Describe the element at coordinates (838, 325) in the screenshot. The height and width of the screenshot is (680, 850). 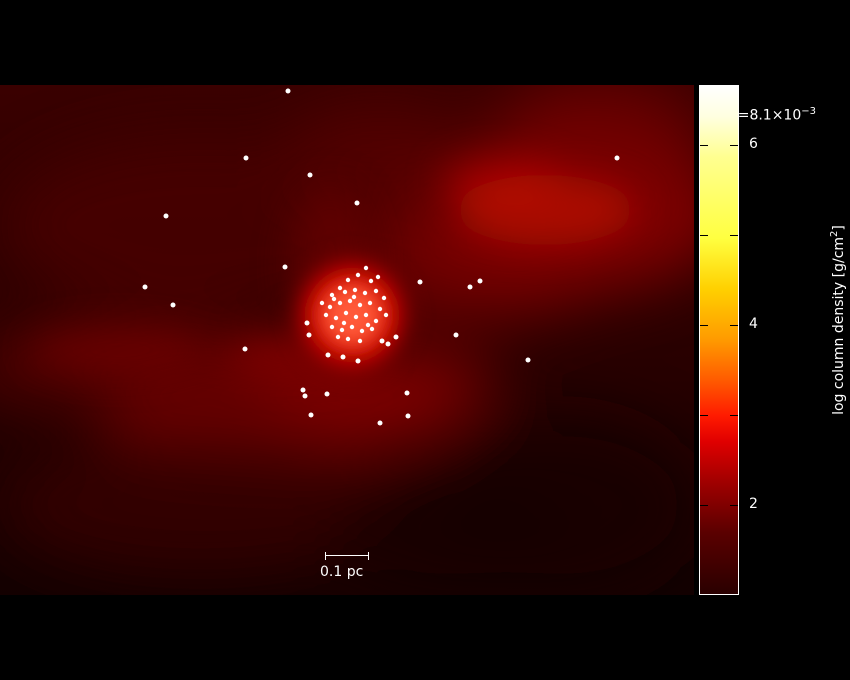
I see `colorbar-title-prefix: log column density [g/cm` at that location.